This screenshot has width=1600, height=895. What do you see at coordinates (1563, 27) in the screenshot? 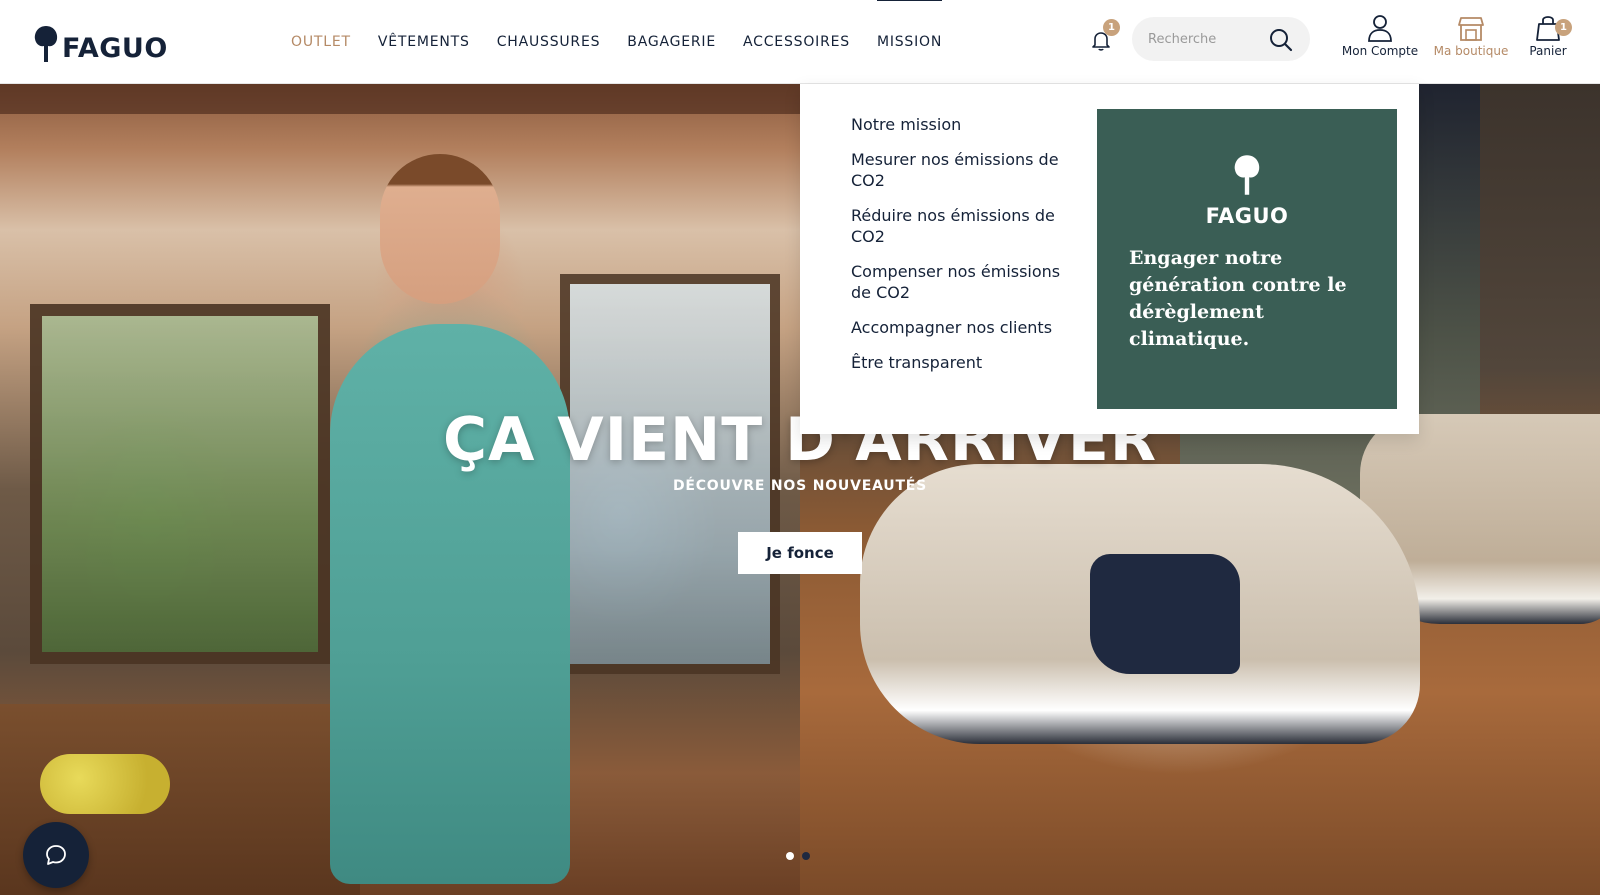
I see `cart-count-badge: 1` at bounding box center [1563, 27].